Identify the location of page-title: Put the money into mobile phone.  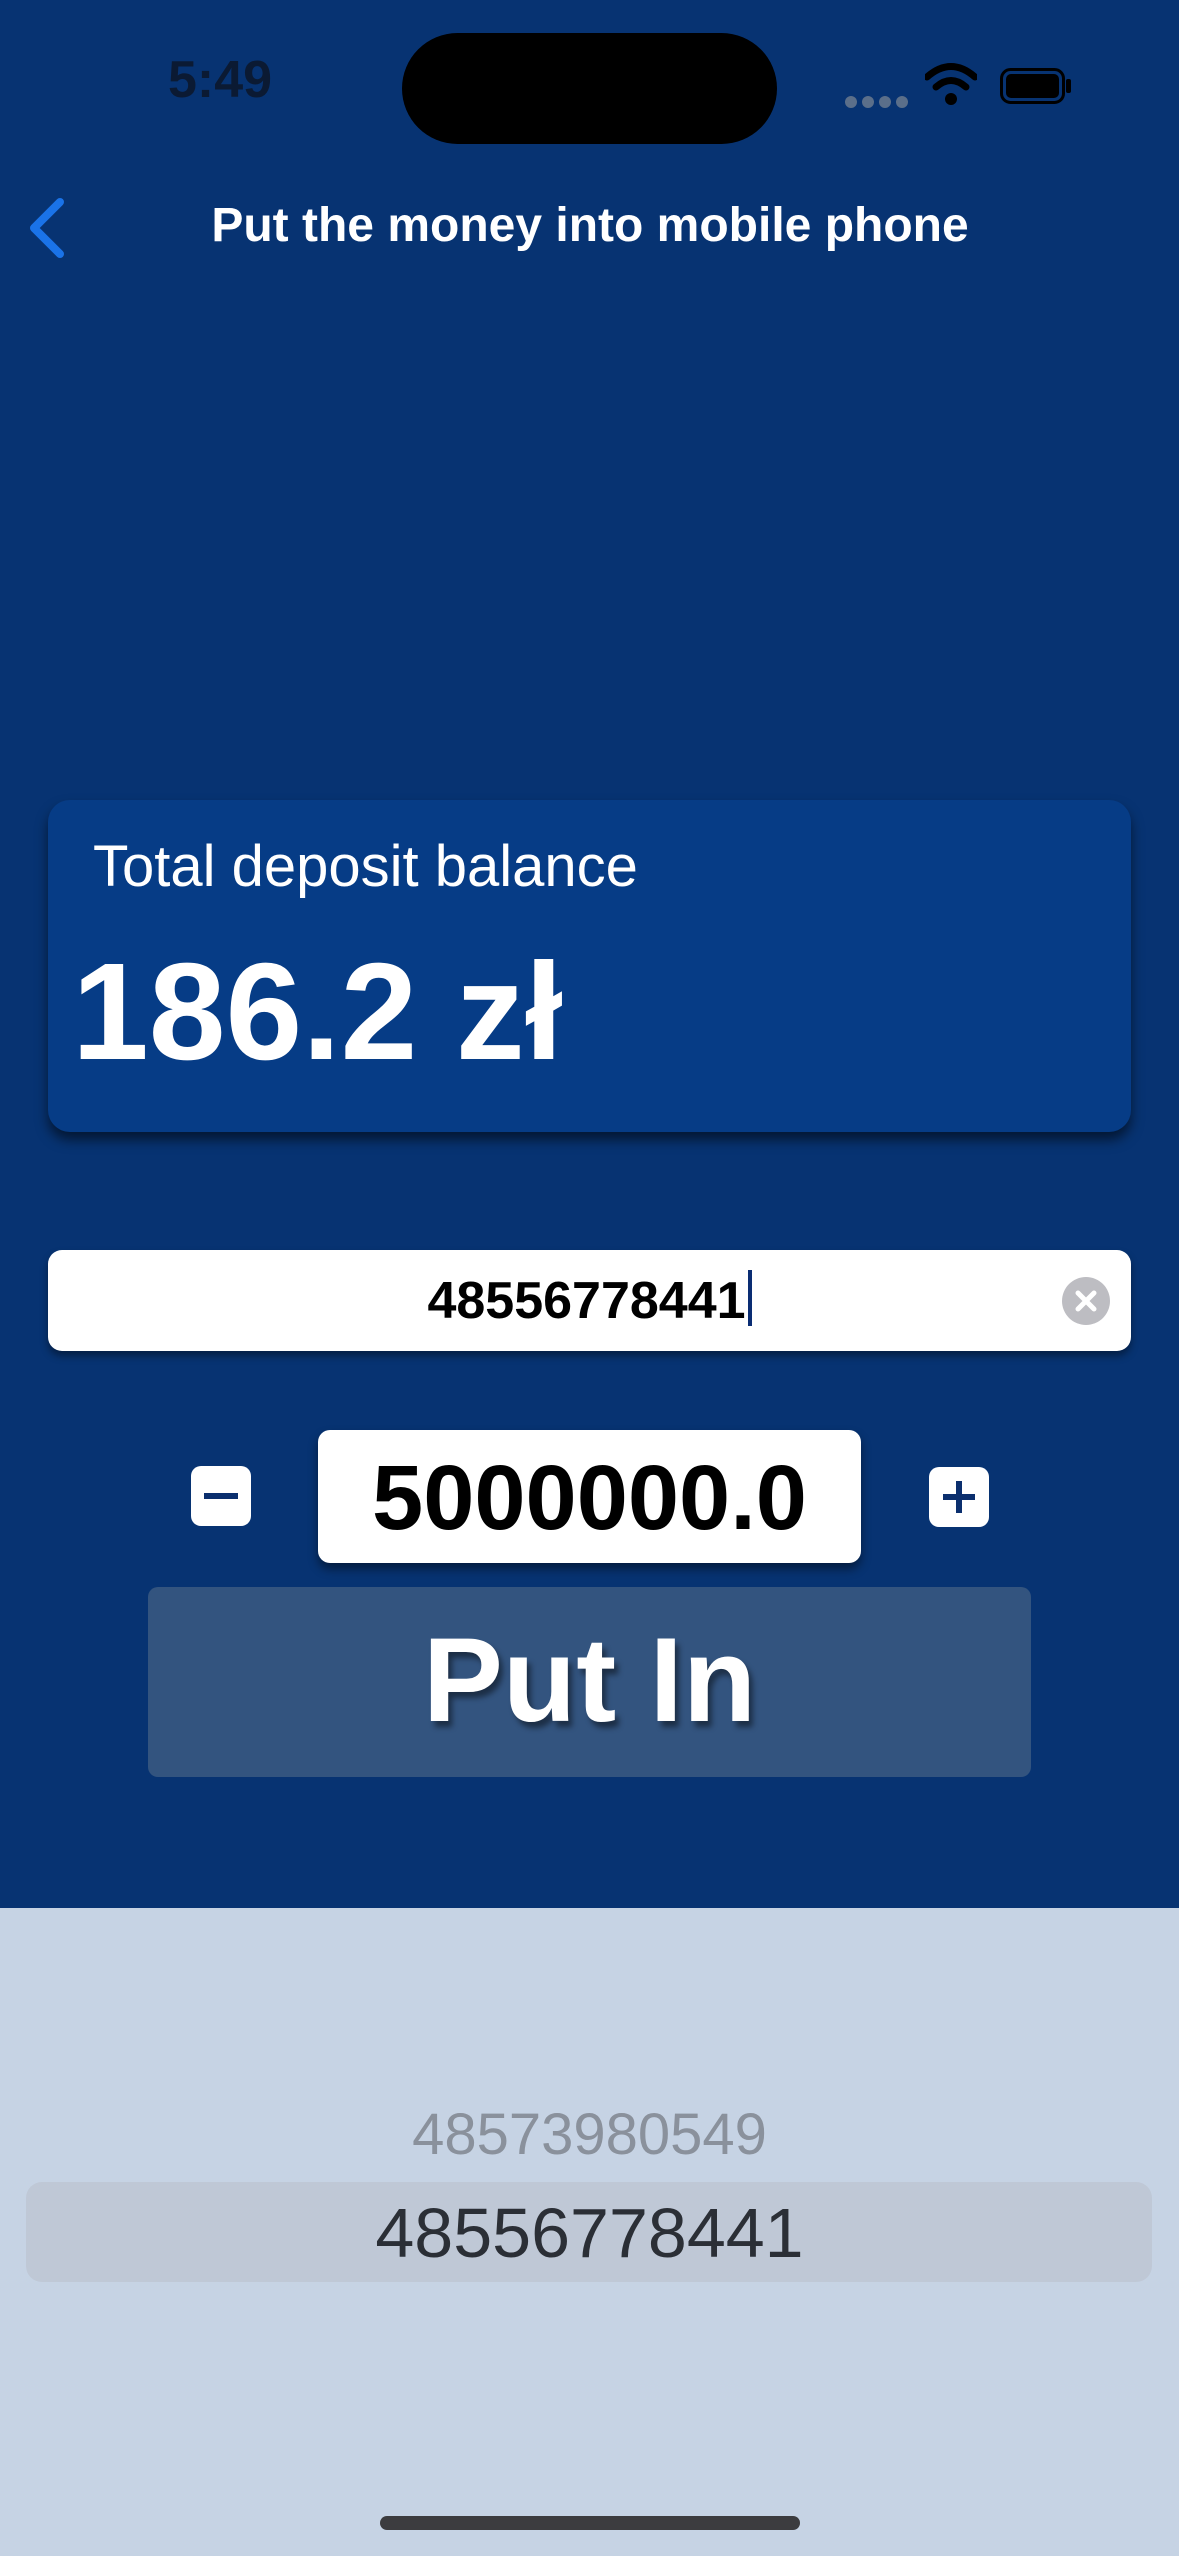
(590, 225).